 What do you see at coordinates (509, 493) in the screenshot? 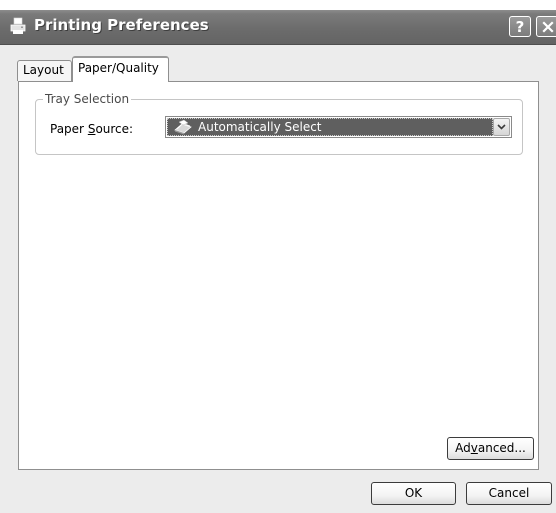
I see `cancel-button: Cancel` at bounding box center [509, 493].